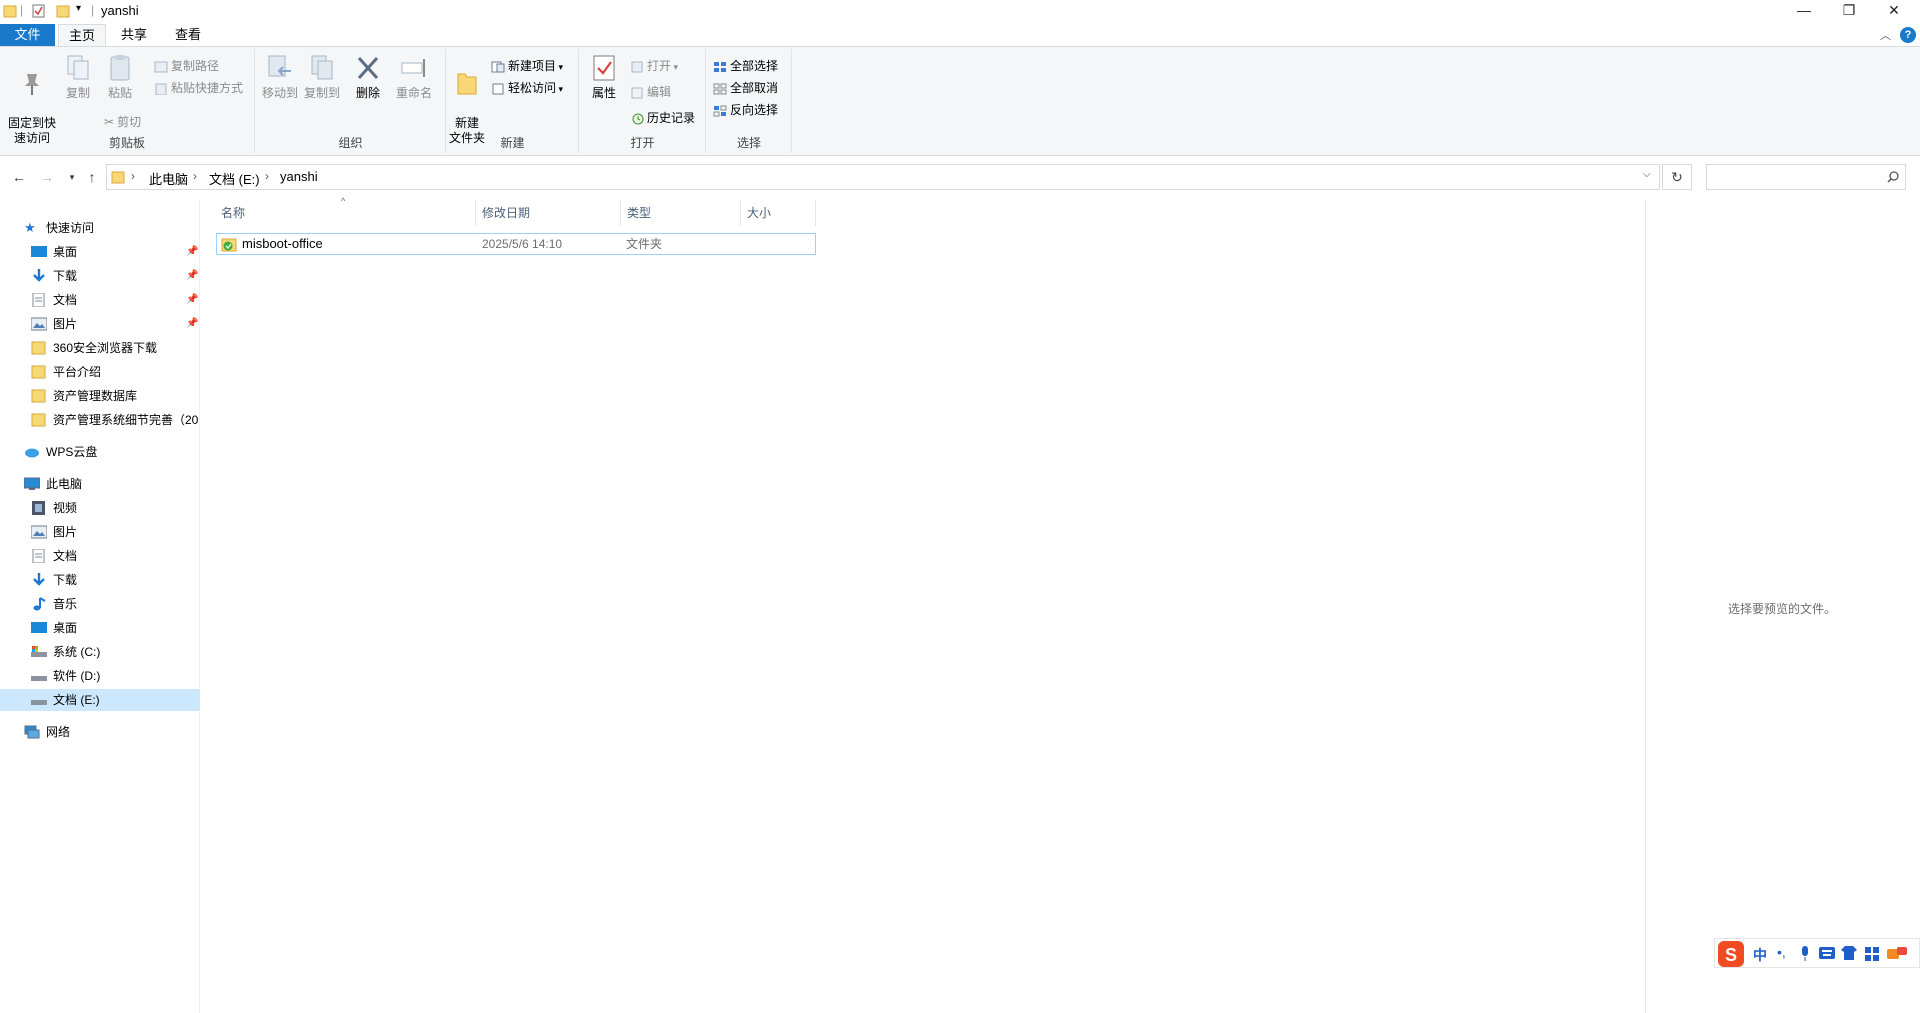 The width and height of the screenshot is (1920, 1013). What do you see at coordinates (322, 77) in the screenshot?
I see `copy-to-button: 复制到` at bounding box center [322, 77].